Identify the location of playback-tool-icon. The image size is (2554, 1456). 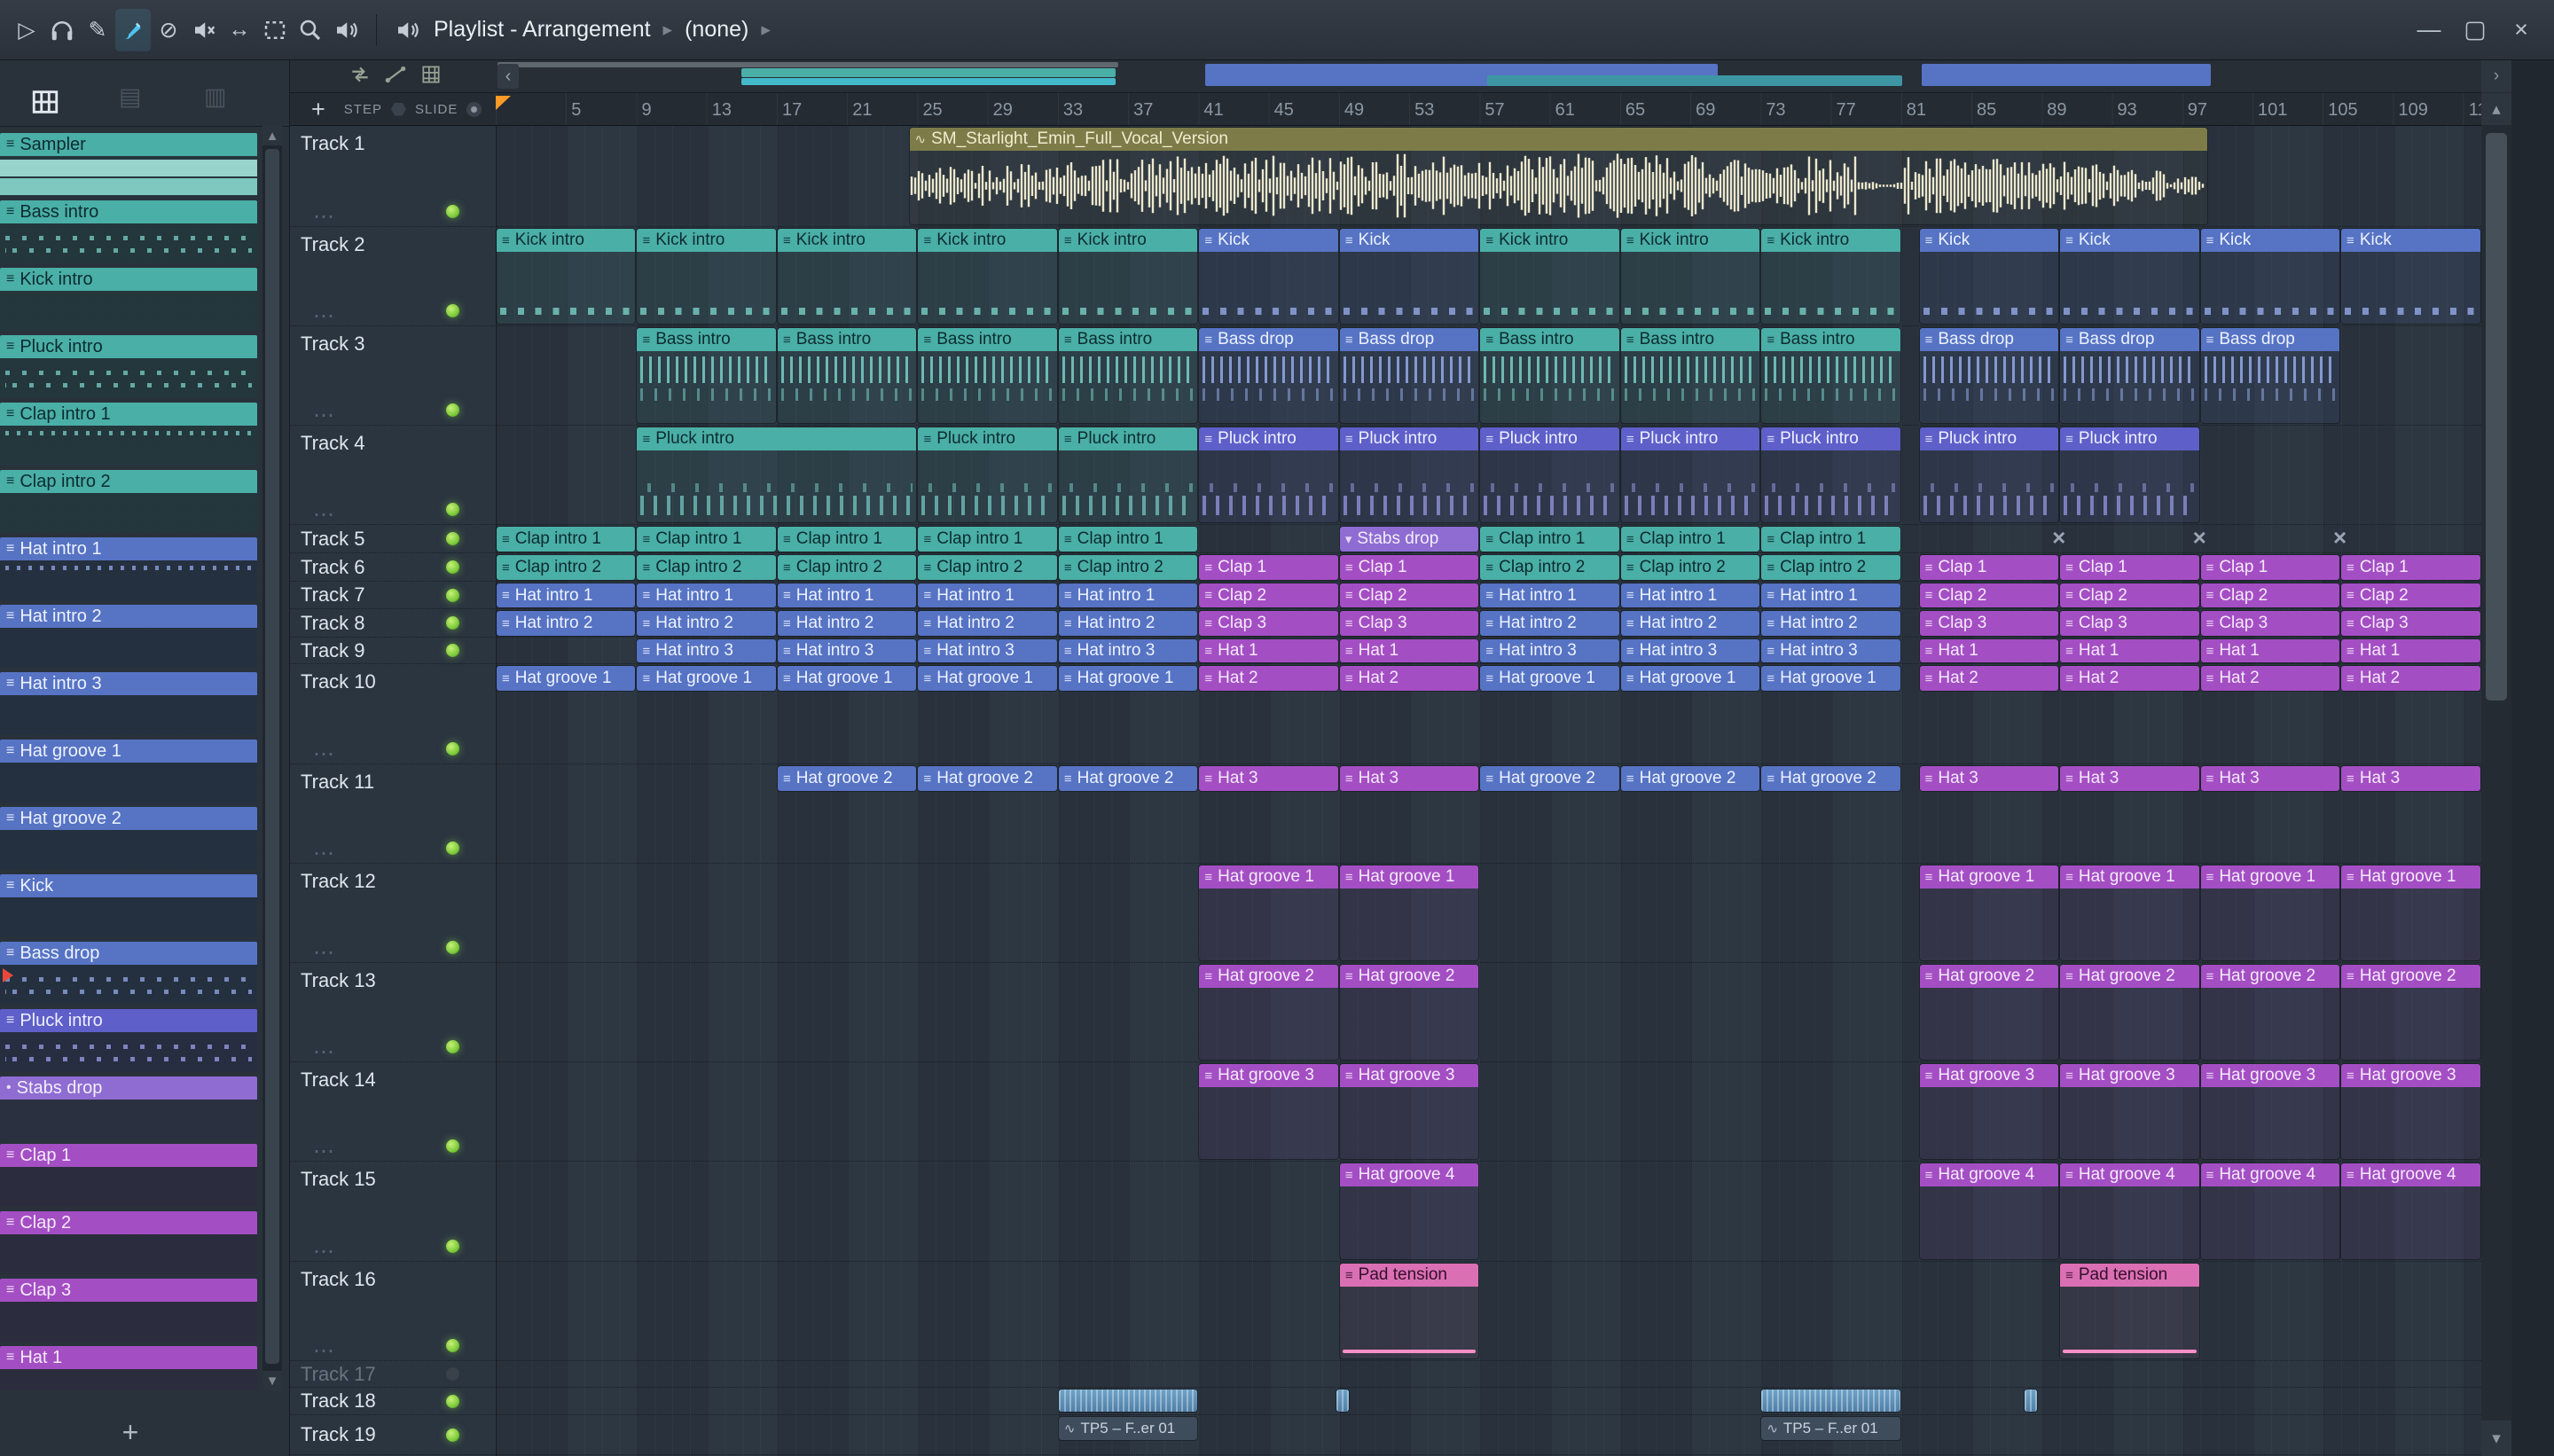
(346, 30).